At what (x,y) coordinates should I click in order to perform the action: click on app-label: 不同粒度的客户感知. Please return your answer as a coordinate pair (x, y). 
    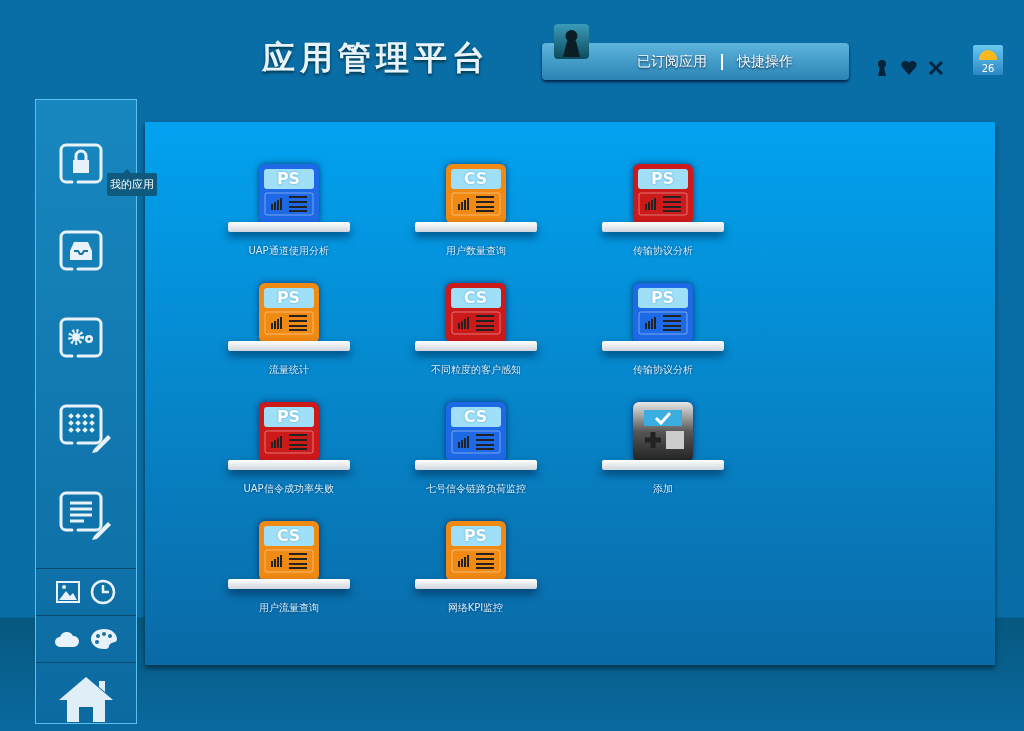
    Looking at the image, I should click on (475, 370).